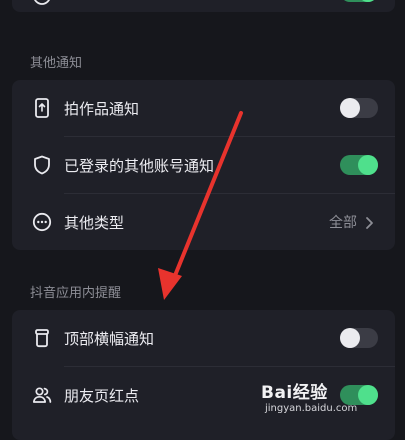  Describe the element at coordinates (109, 338) in the screenshot. I see `row-label: 顶部横幅通知` at that location.